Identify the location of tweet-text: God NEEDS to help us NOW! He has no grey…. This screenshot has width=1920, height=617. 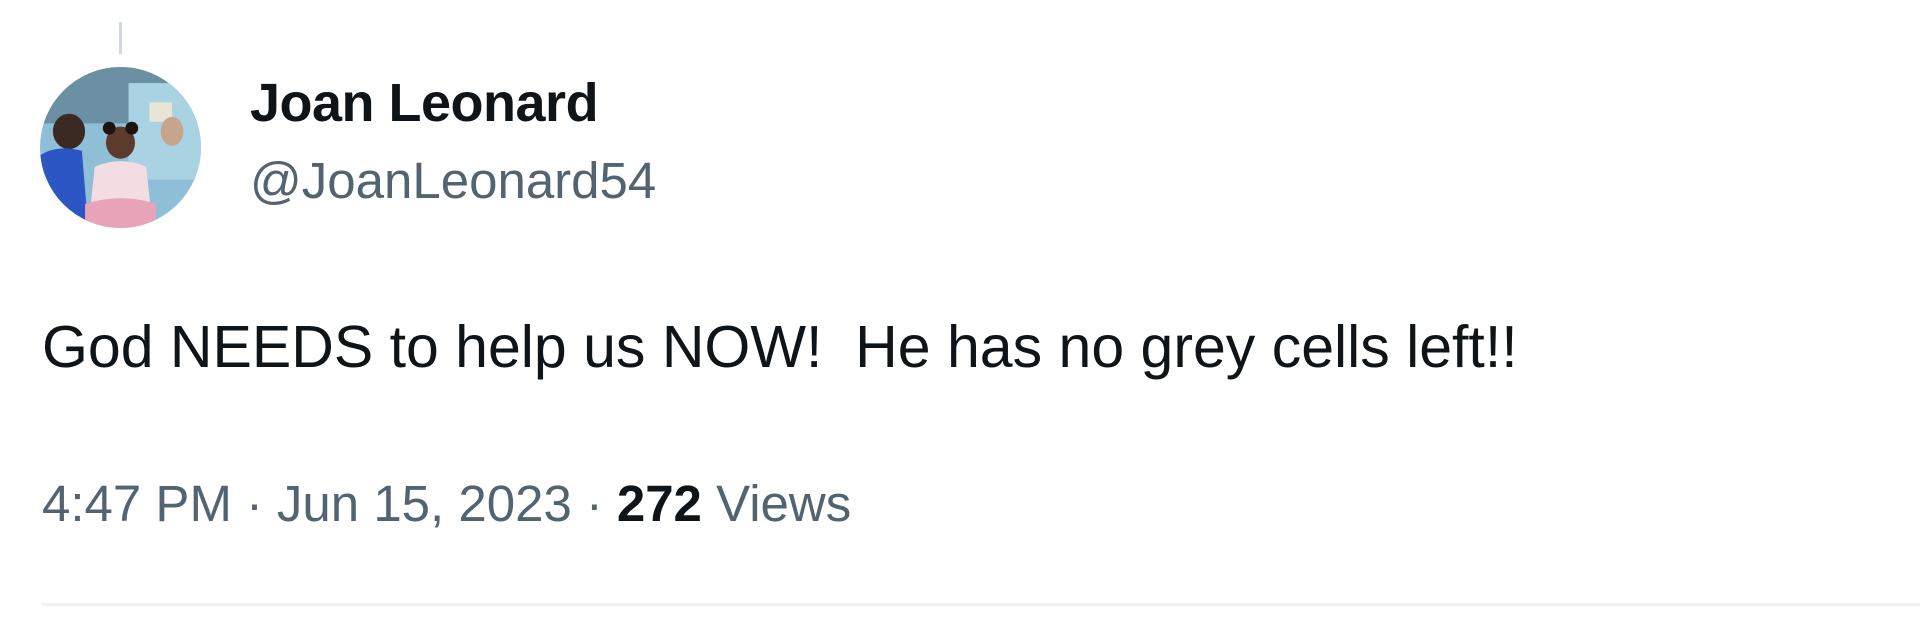
(780, 347).